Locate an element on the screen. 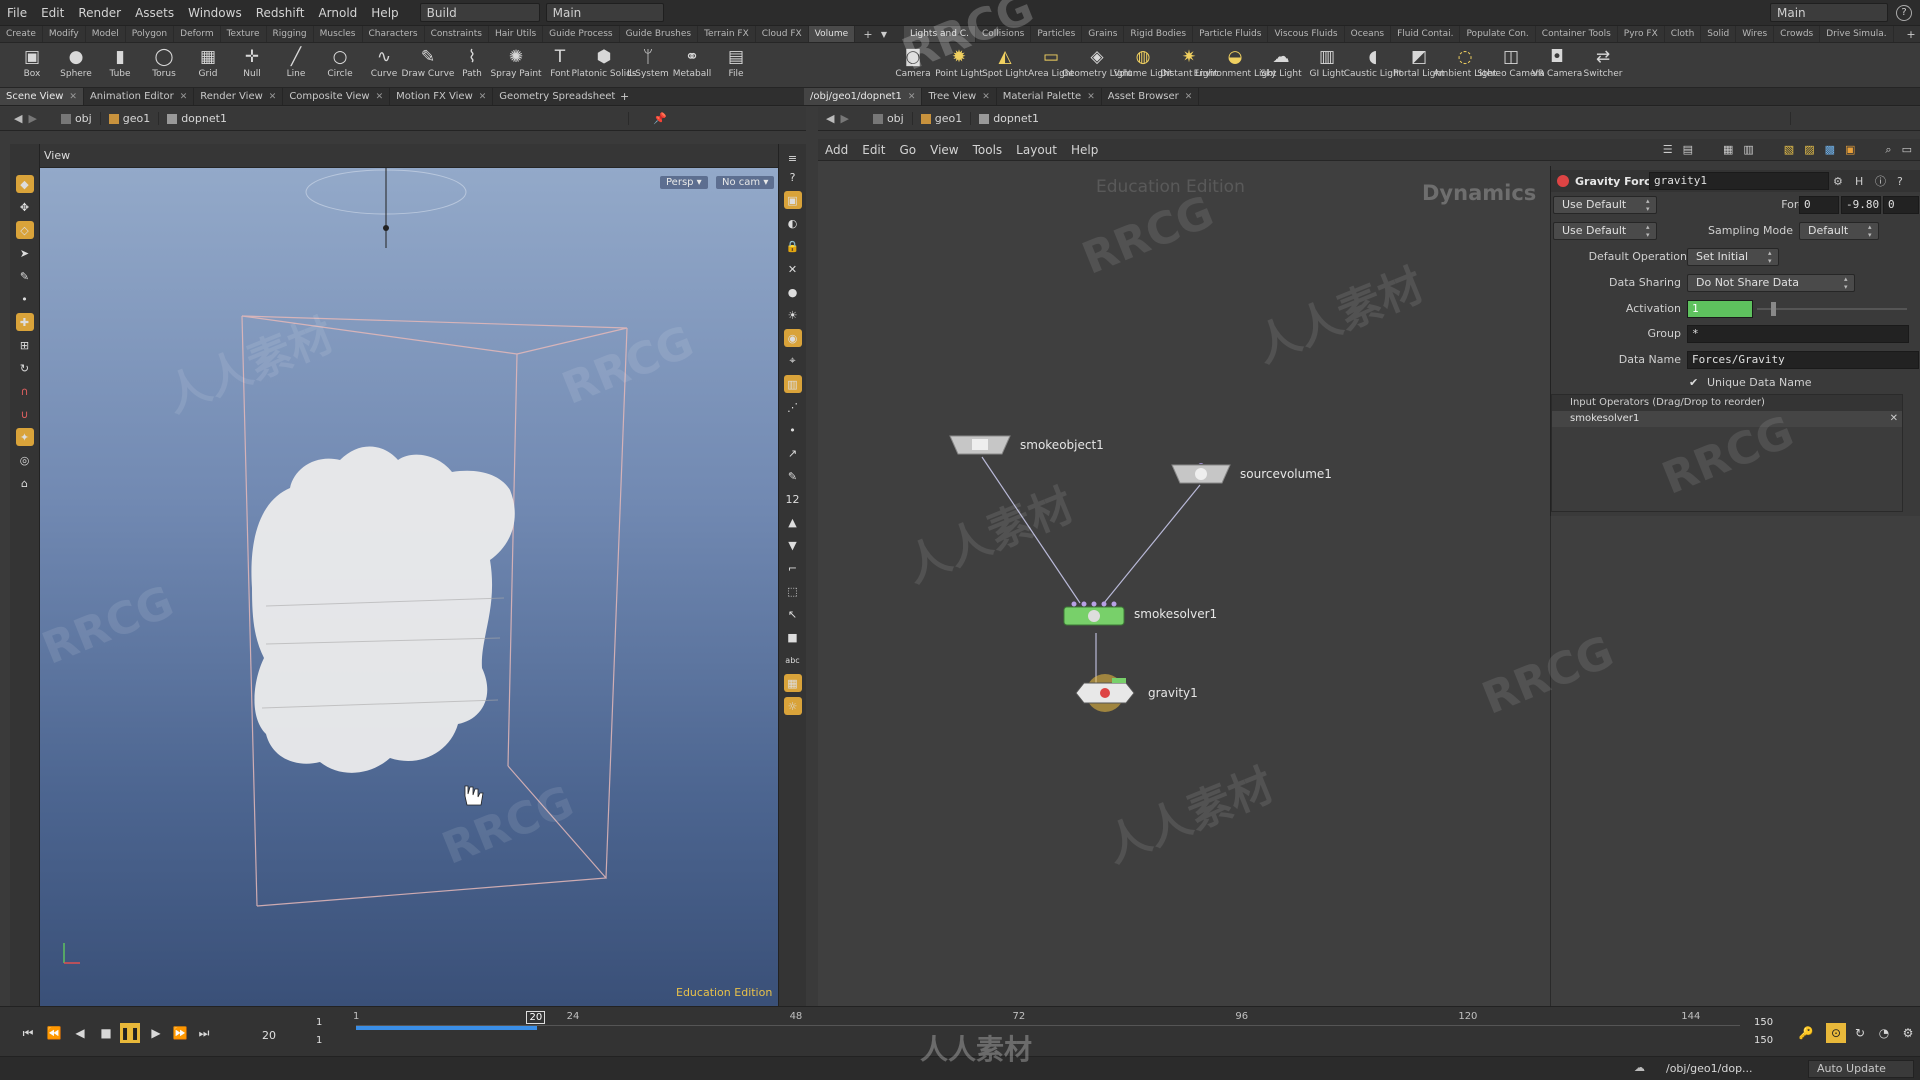 This screenshot has height=1080, width=1920. pane-tab: Composite View ✕ is located at coordinates (337, 96).